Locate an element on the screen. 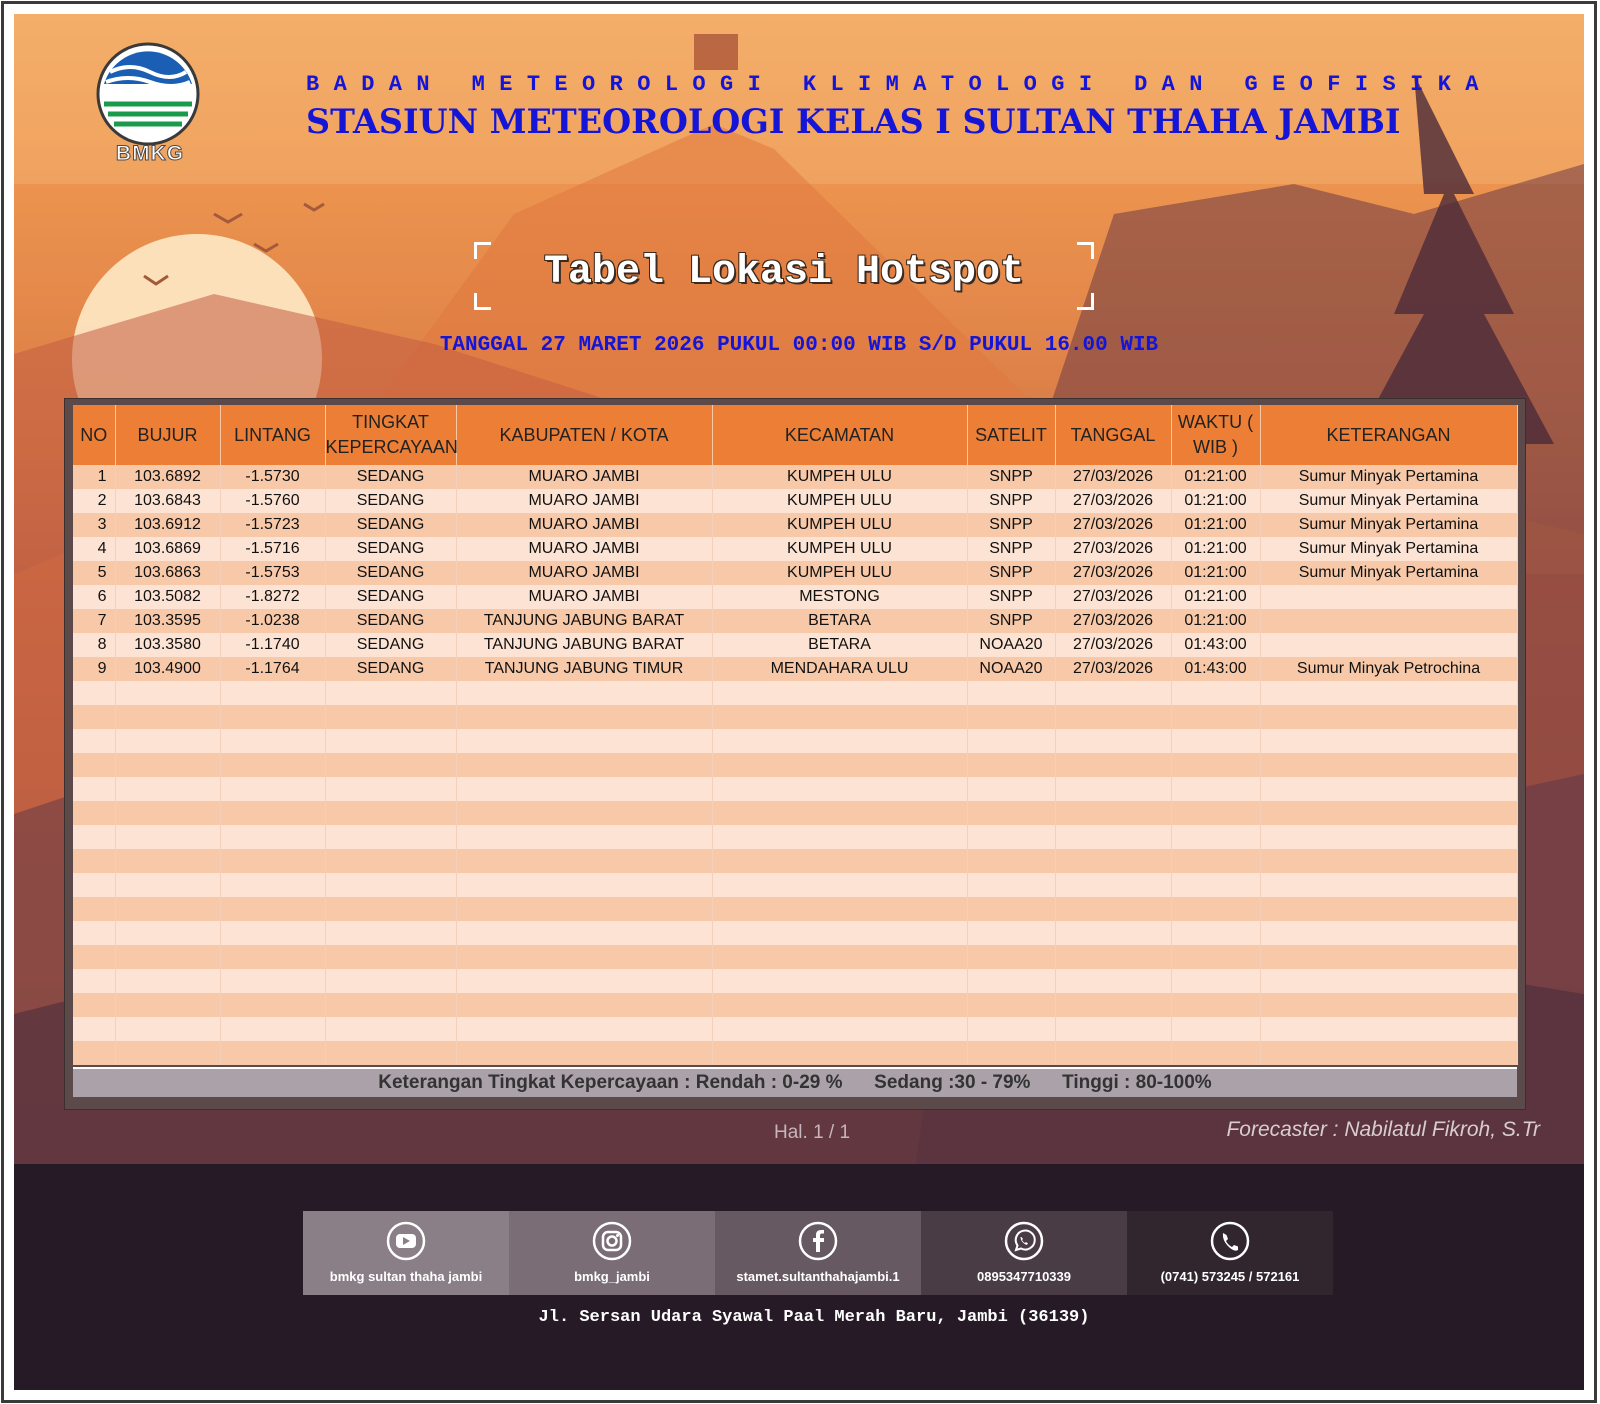  cell-bujur: 103.6869 is located at coordinates (168, 549).